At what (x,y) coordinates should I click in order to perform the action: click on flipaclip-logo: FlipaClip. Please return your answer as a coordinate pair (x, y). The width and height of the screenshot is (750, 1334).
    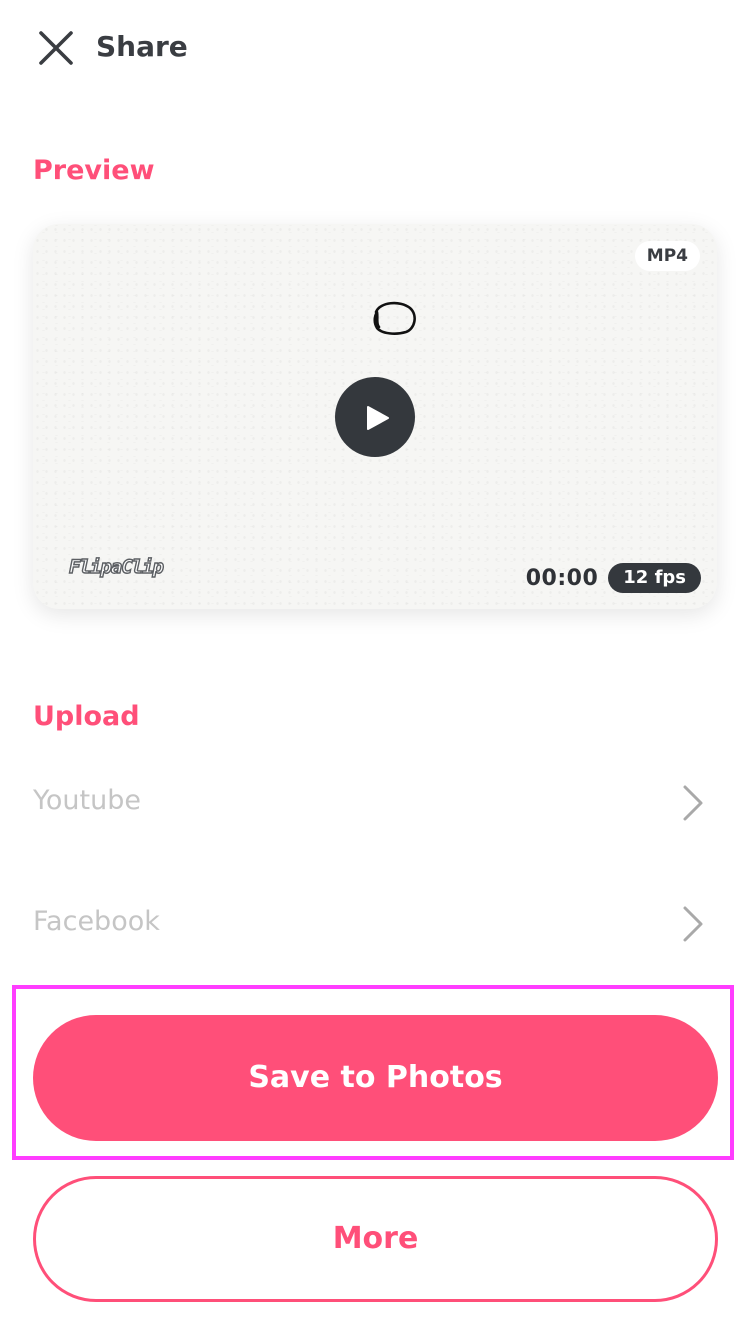
    Looking at the image, I should click on (116, 566).